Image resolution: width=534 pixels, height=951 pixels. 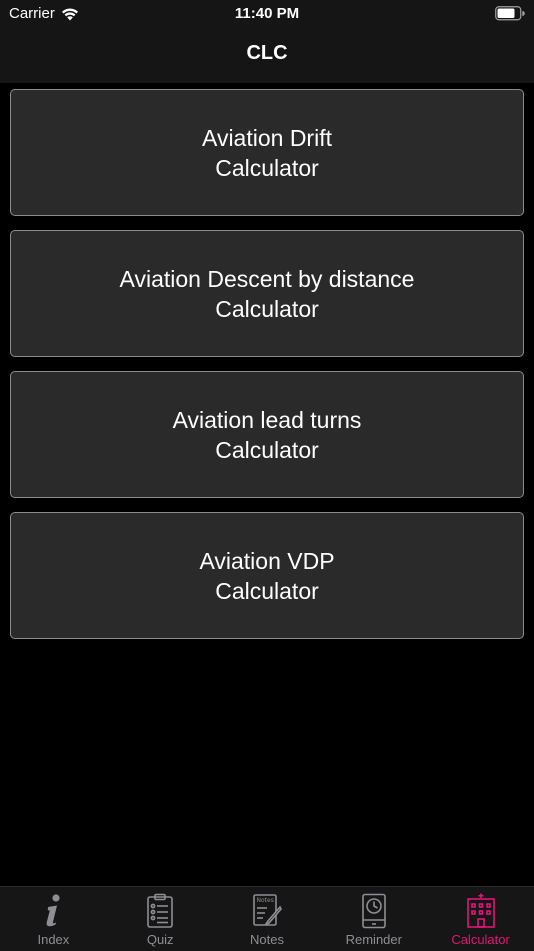 I want to click on status-bar: Carrier 11:40 PM, so click(x=267, y=15).